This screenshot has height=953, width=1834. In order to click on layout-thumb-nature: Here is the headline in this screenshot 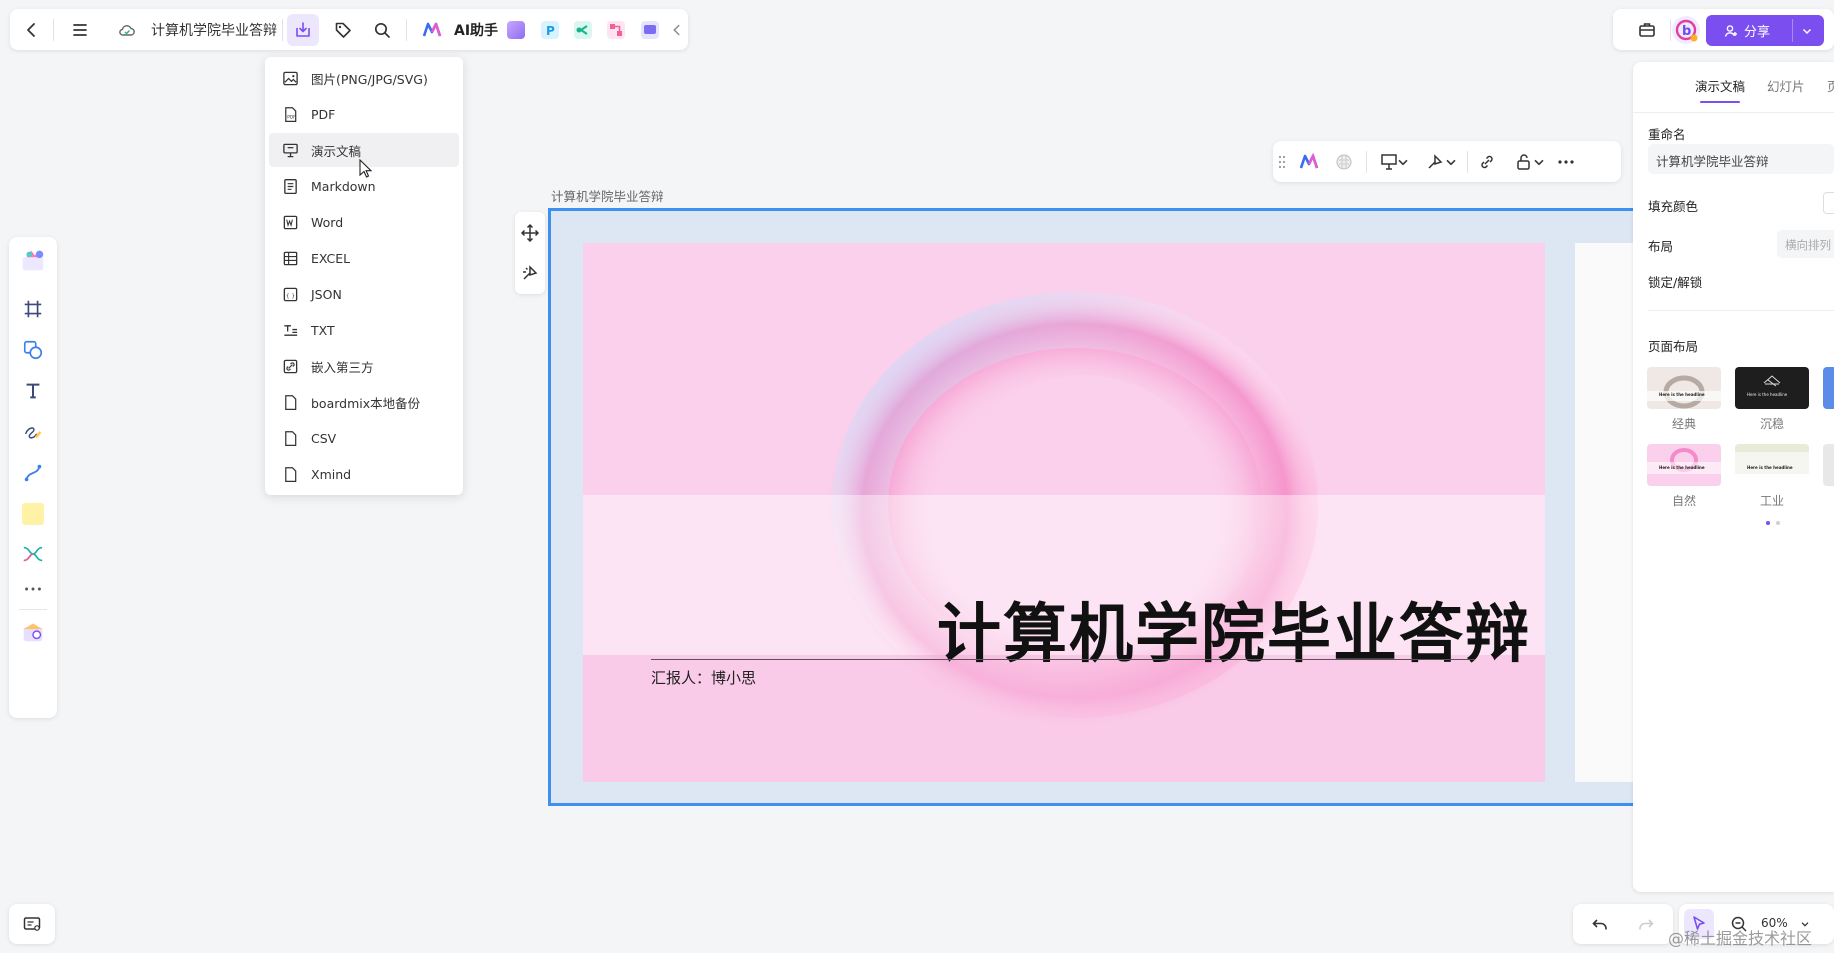, I will do `click(1684, 465)`.